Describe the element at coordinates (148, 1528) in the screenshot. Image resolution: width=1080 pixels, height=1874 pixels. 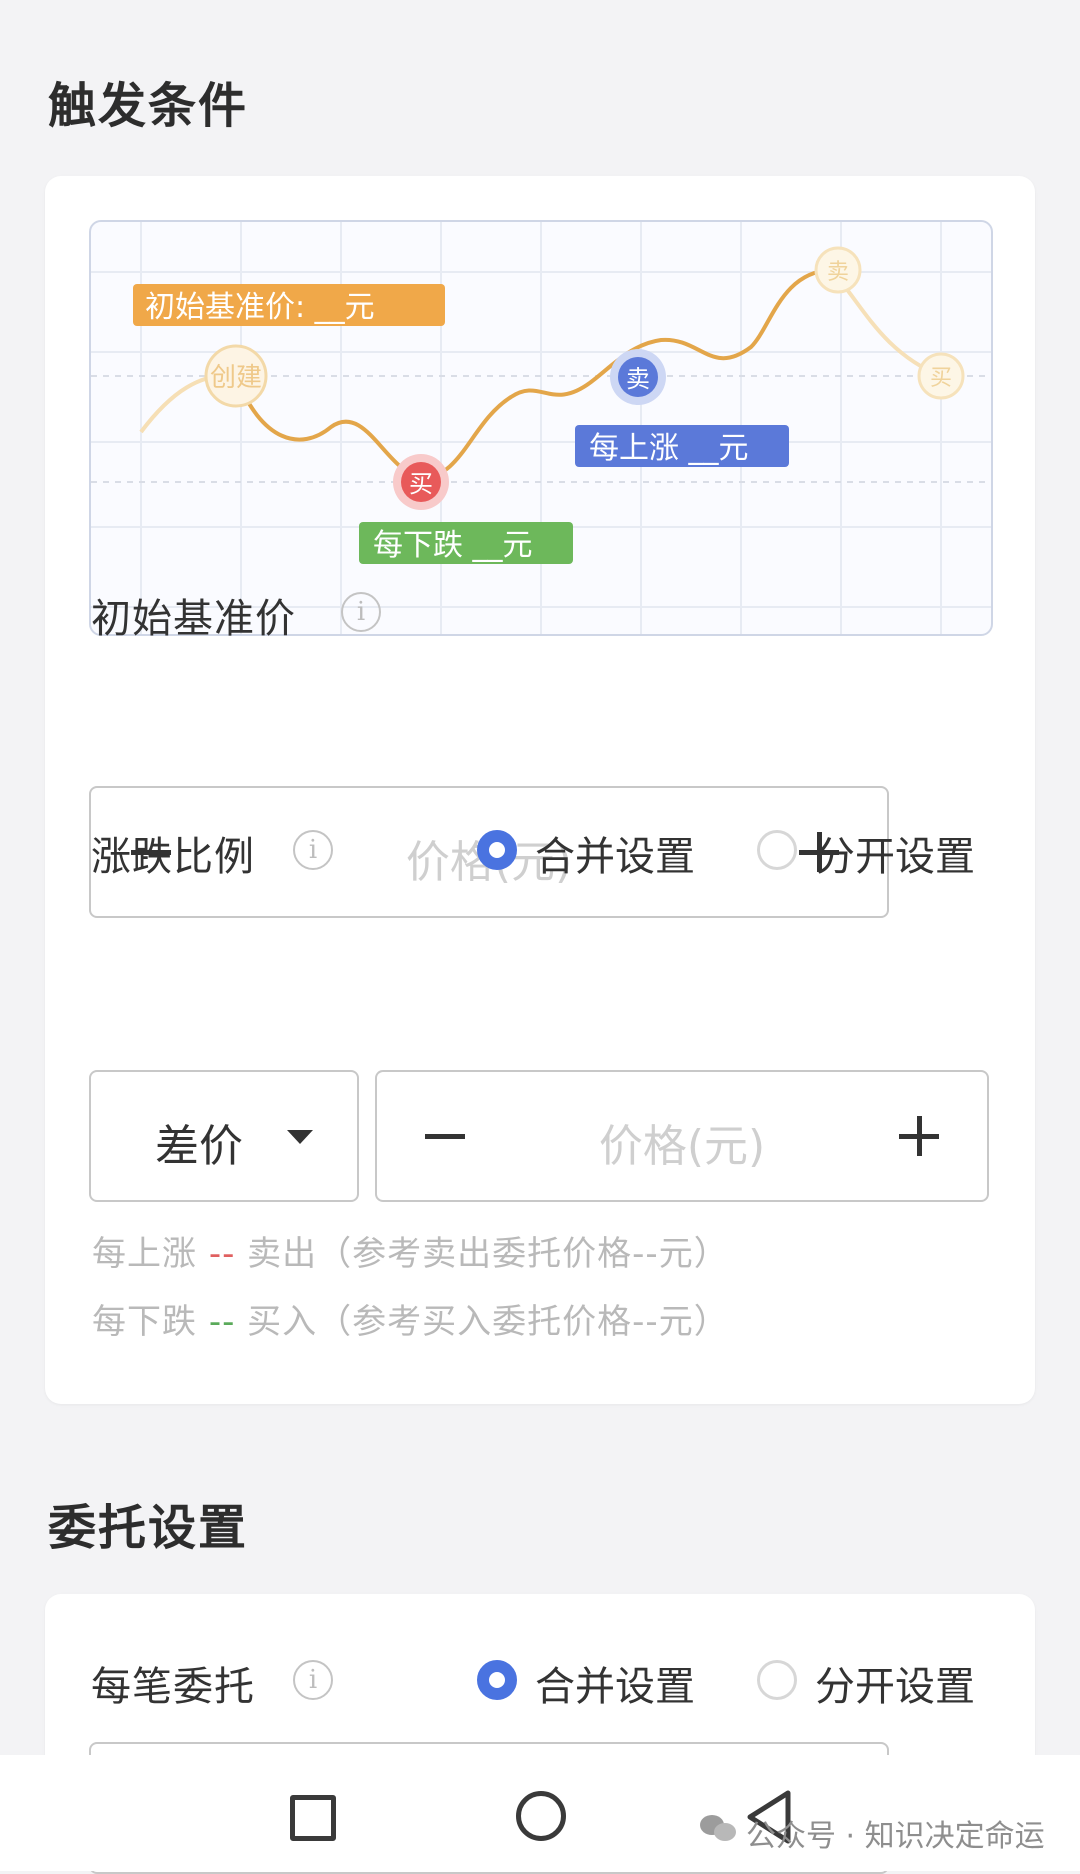
I see `order-section-title: 委托设置` at that location.